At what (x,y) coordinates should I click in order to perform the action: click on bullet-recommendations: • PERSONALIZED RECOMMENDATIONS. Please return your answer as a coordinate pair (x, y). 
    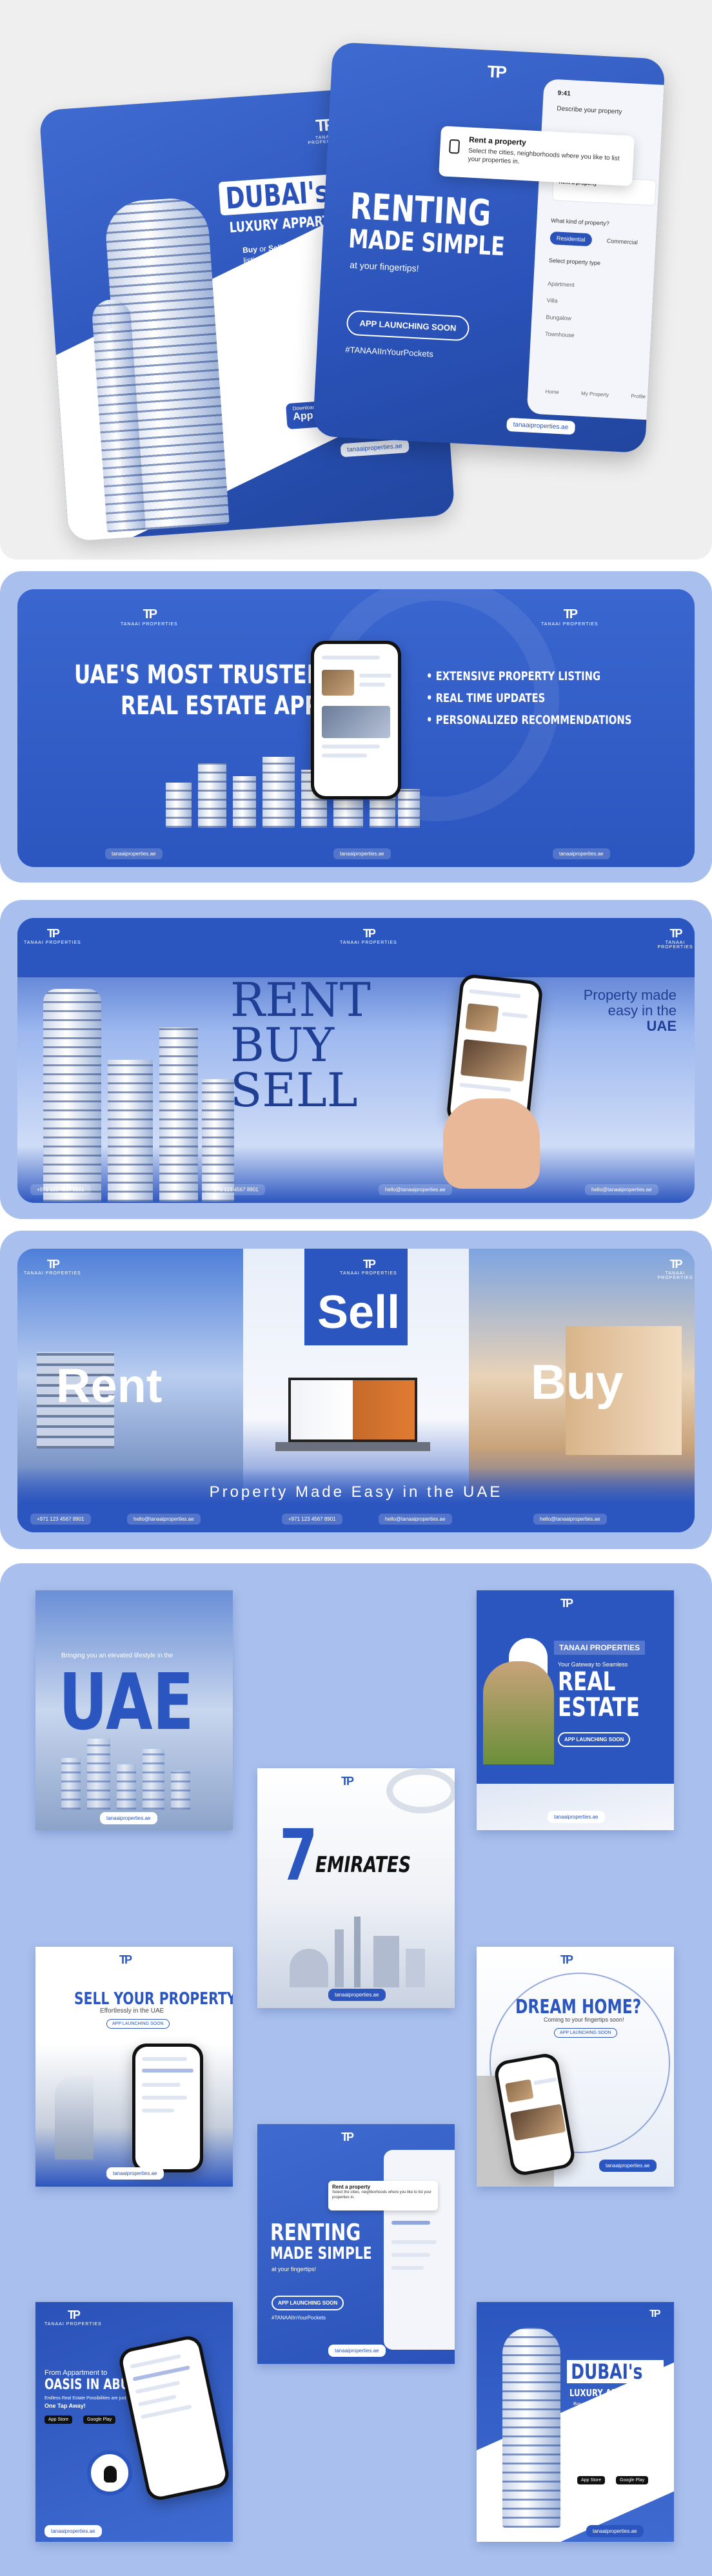
    Looking at the image, I should click on (529, 720).